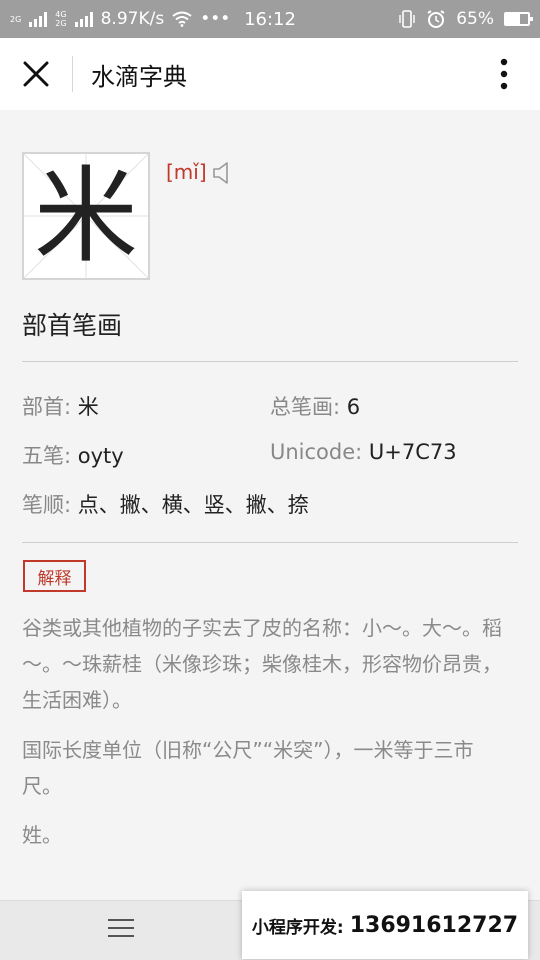 This screenshot has width=540, height=960. What do you see at coordinates (475, 19) in the screenshot?
I see `battery-percent: 65%` at bounding box center [475, 19].